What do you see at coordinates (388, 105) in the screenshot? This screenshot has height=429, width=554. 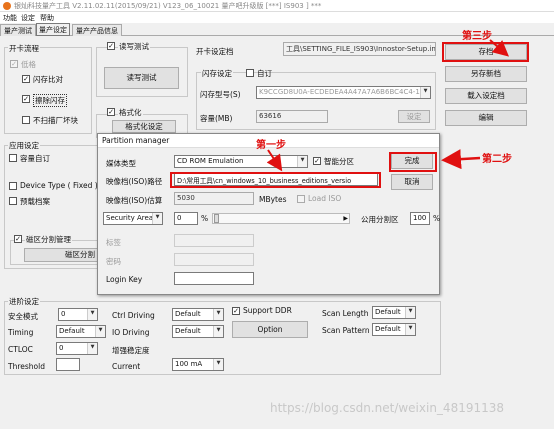 I see `annotation-arrows` at bounding box center [388, 105].